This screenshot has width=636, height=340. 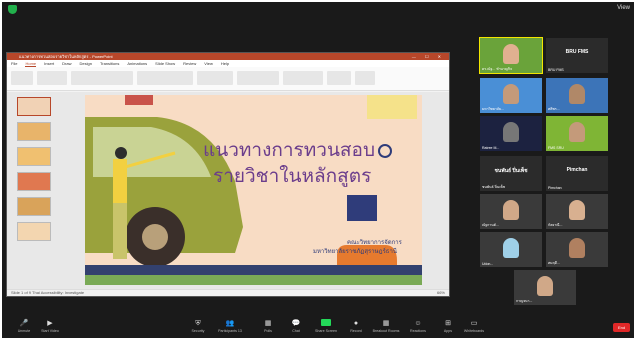 I want to click on top-bar: View, so click(x=318, y=9).